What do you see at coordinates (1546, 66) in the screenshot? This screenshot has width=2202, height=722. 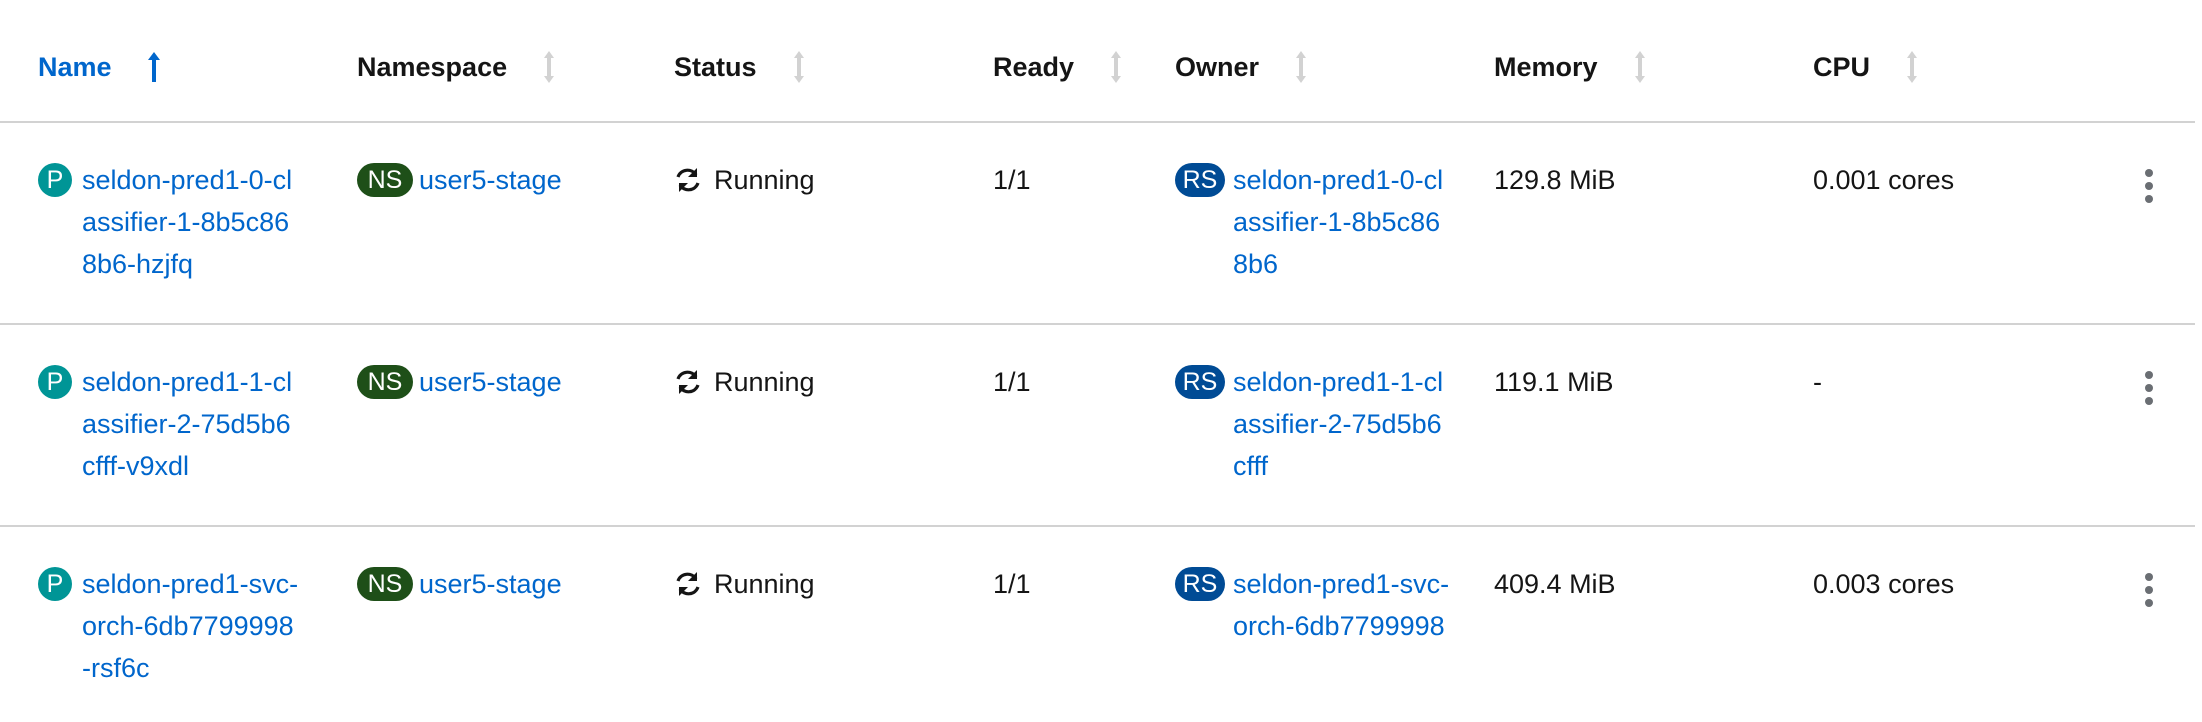 I see `column-header-memory-label: Memory` at bounding box center [1546, 66].